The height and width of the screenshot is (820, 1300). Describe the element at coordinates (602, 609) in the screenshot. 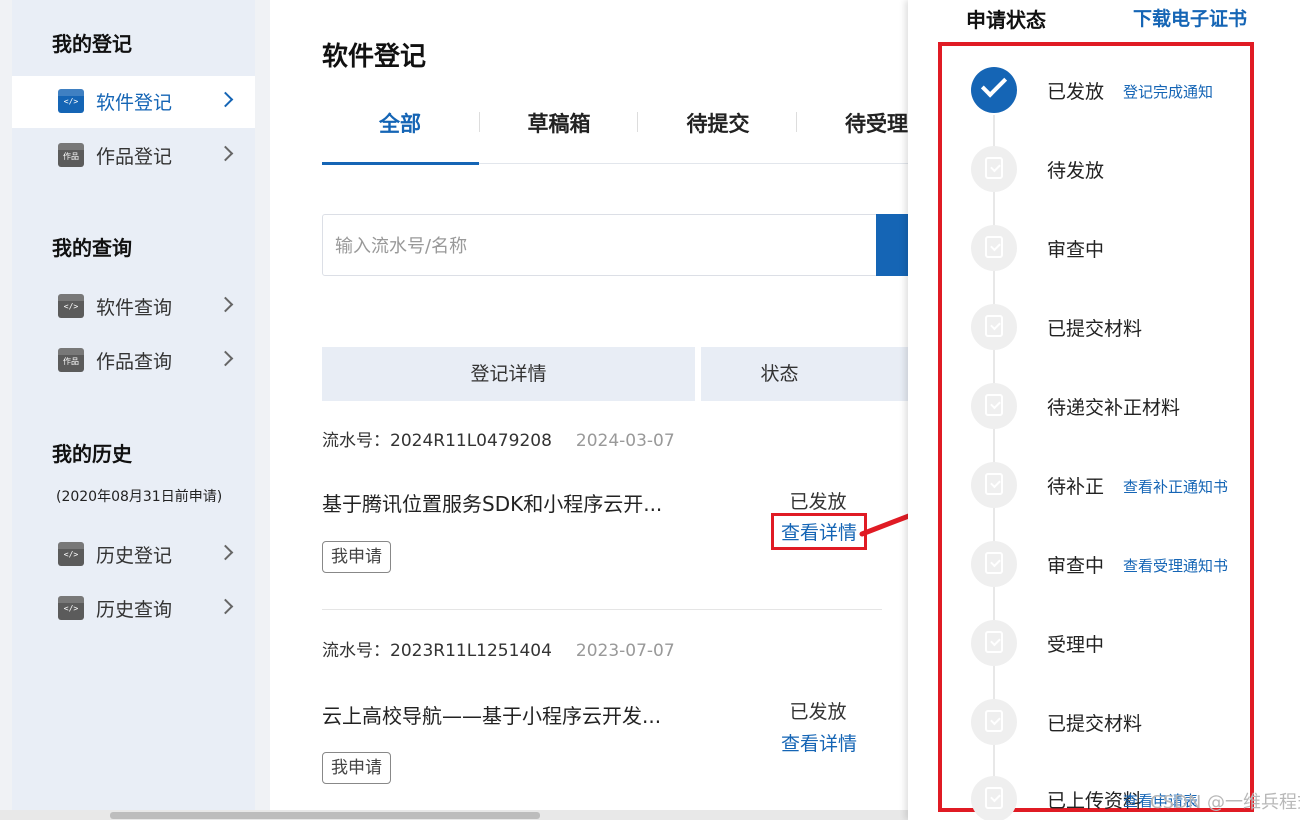

I see `row-divider` at that location.